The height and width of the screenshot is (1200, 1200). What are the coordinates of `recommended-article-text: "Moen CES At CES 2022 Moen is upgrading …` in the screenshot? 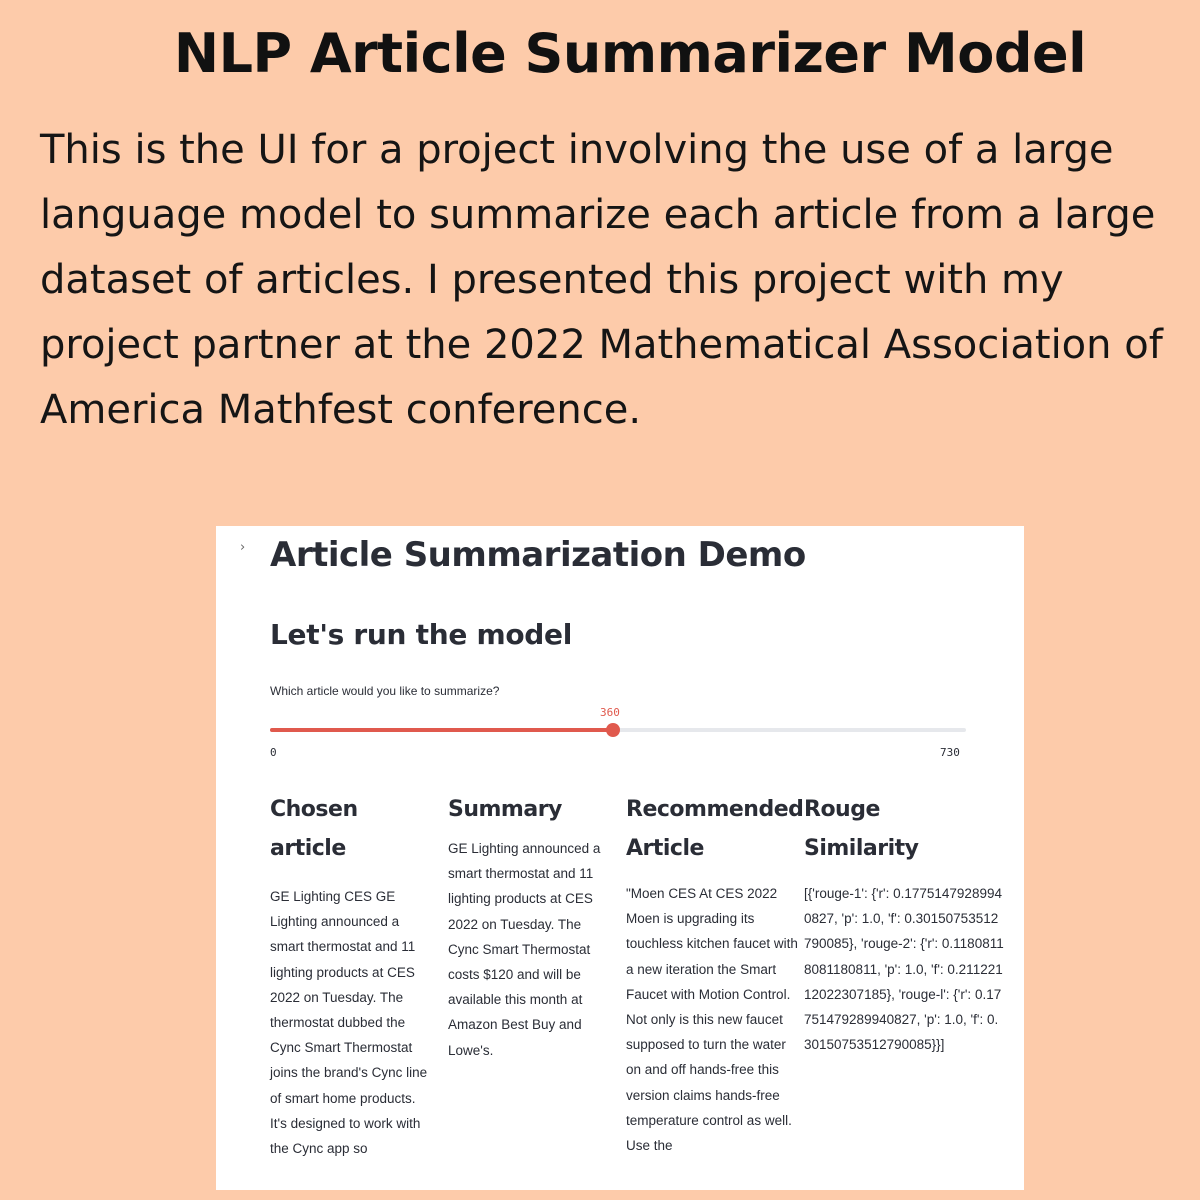 It's located at (712, 1020).